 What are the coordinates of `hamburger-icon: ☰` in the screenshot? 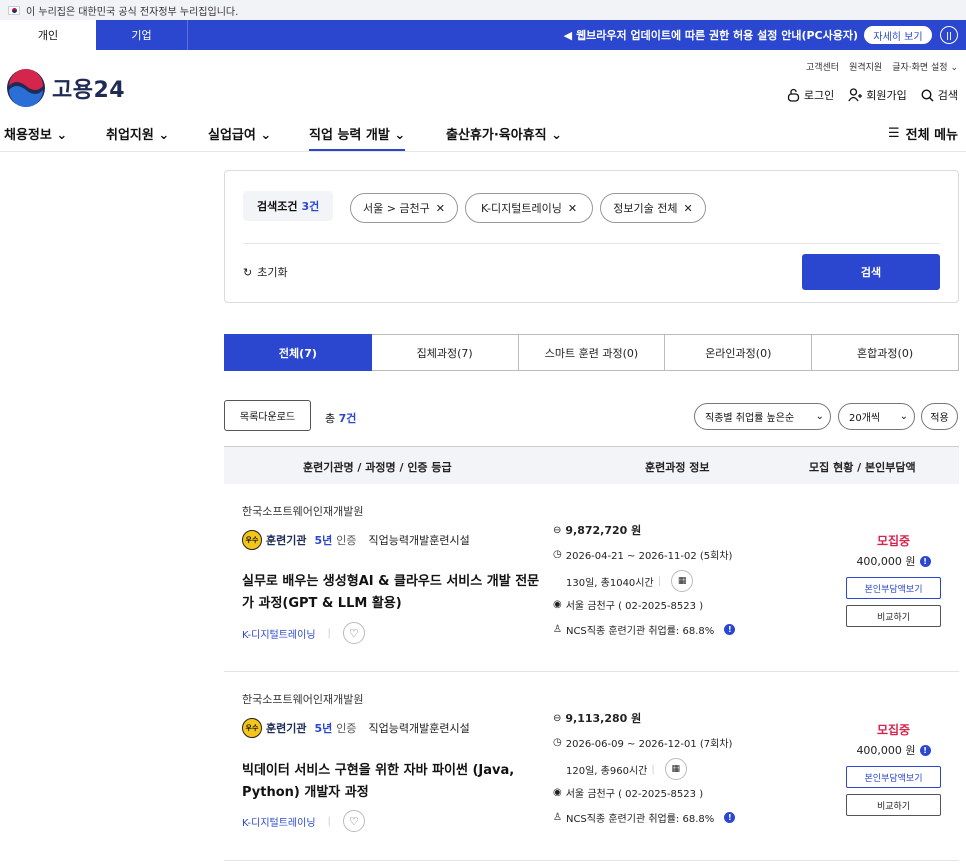 It's located at (893, 133).